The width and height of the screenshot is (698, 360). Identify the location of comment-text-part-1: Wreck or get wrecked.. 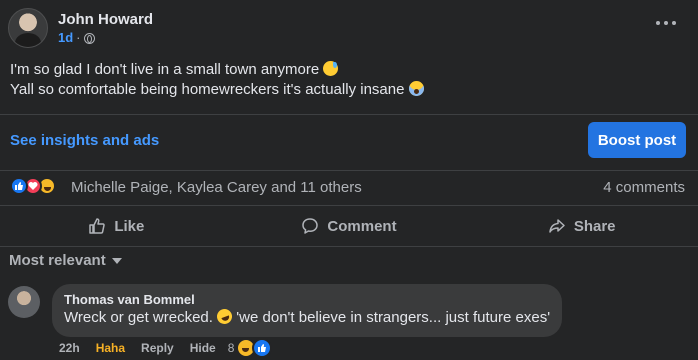
(138, 317).